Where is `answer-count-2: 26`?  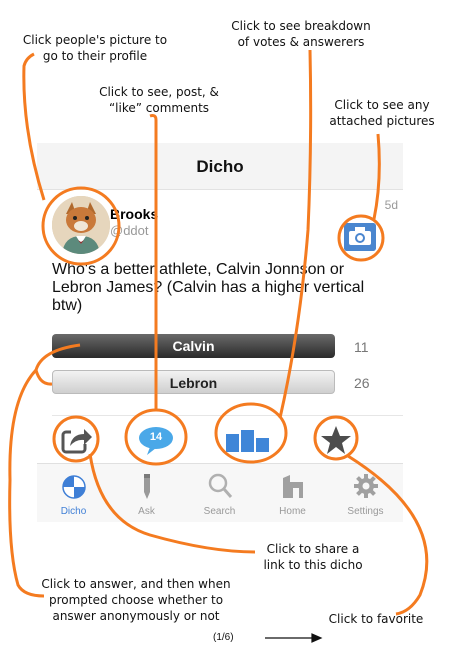 answer-count-2: 26 is located at coordinates (362, 383).